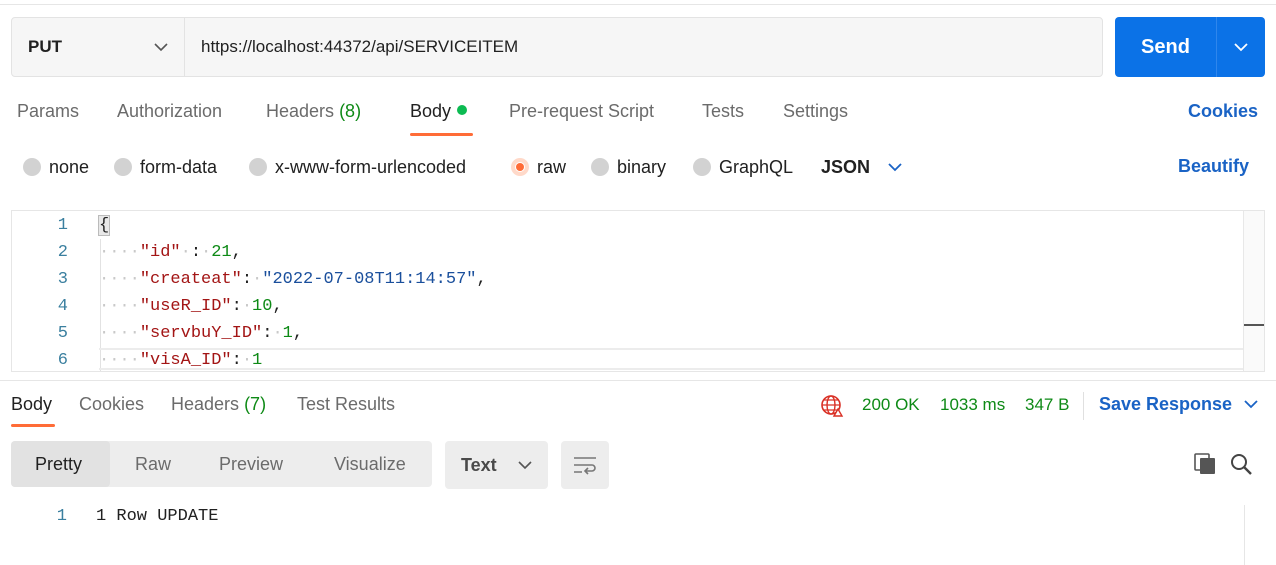  I want to click on json-value: 21, so click(221, 252).